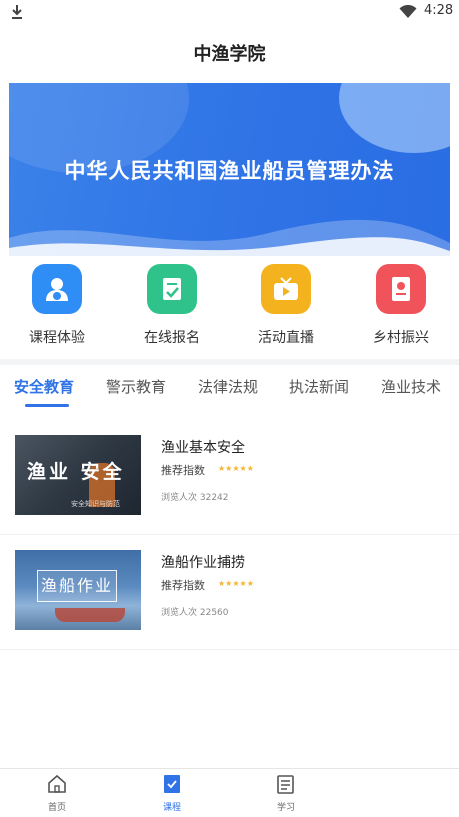 This screenshot has width=459, height=817. I want to click on page-title: 中渔学院, so click(229, 54).